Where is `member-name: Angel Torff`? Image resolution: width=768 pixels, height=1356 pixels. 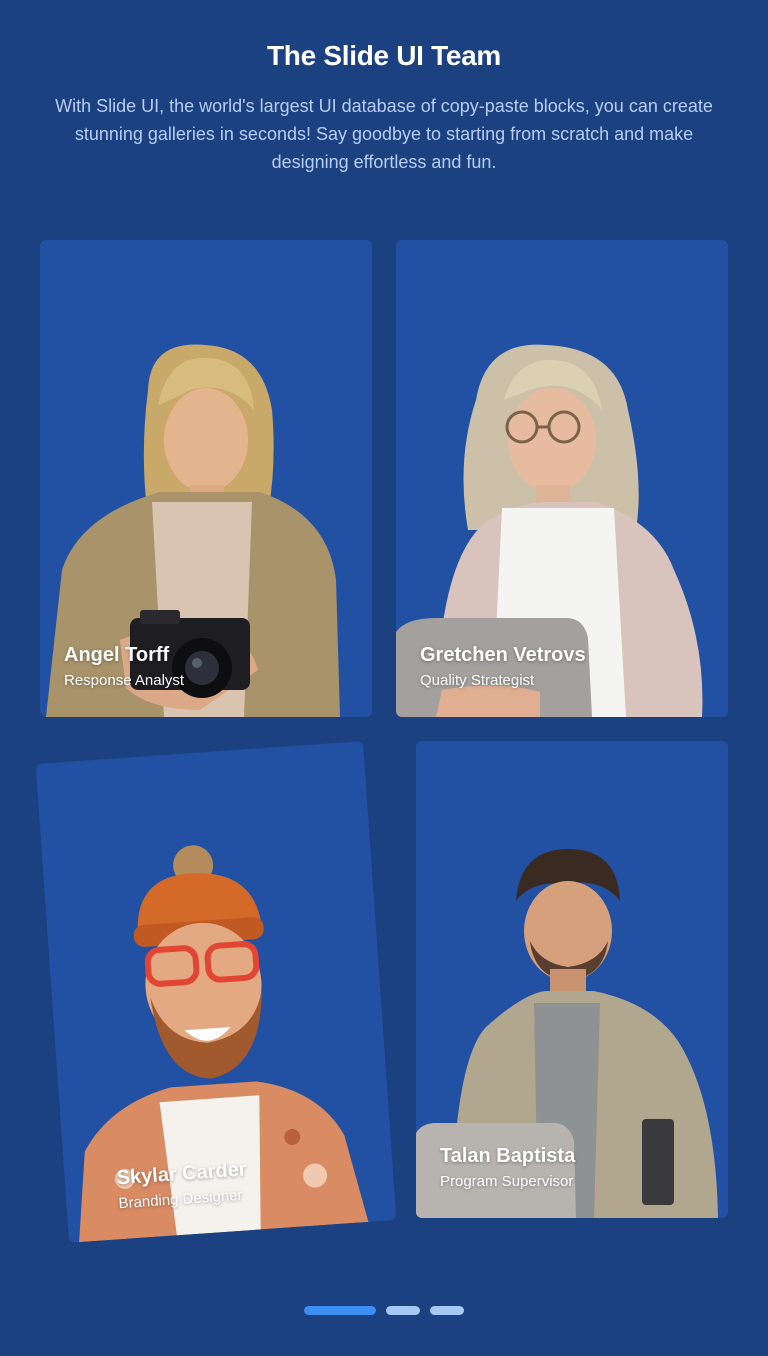
member-name: Angel Torff is located at coordinates (117, 655).